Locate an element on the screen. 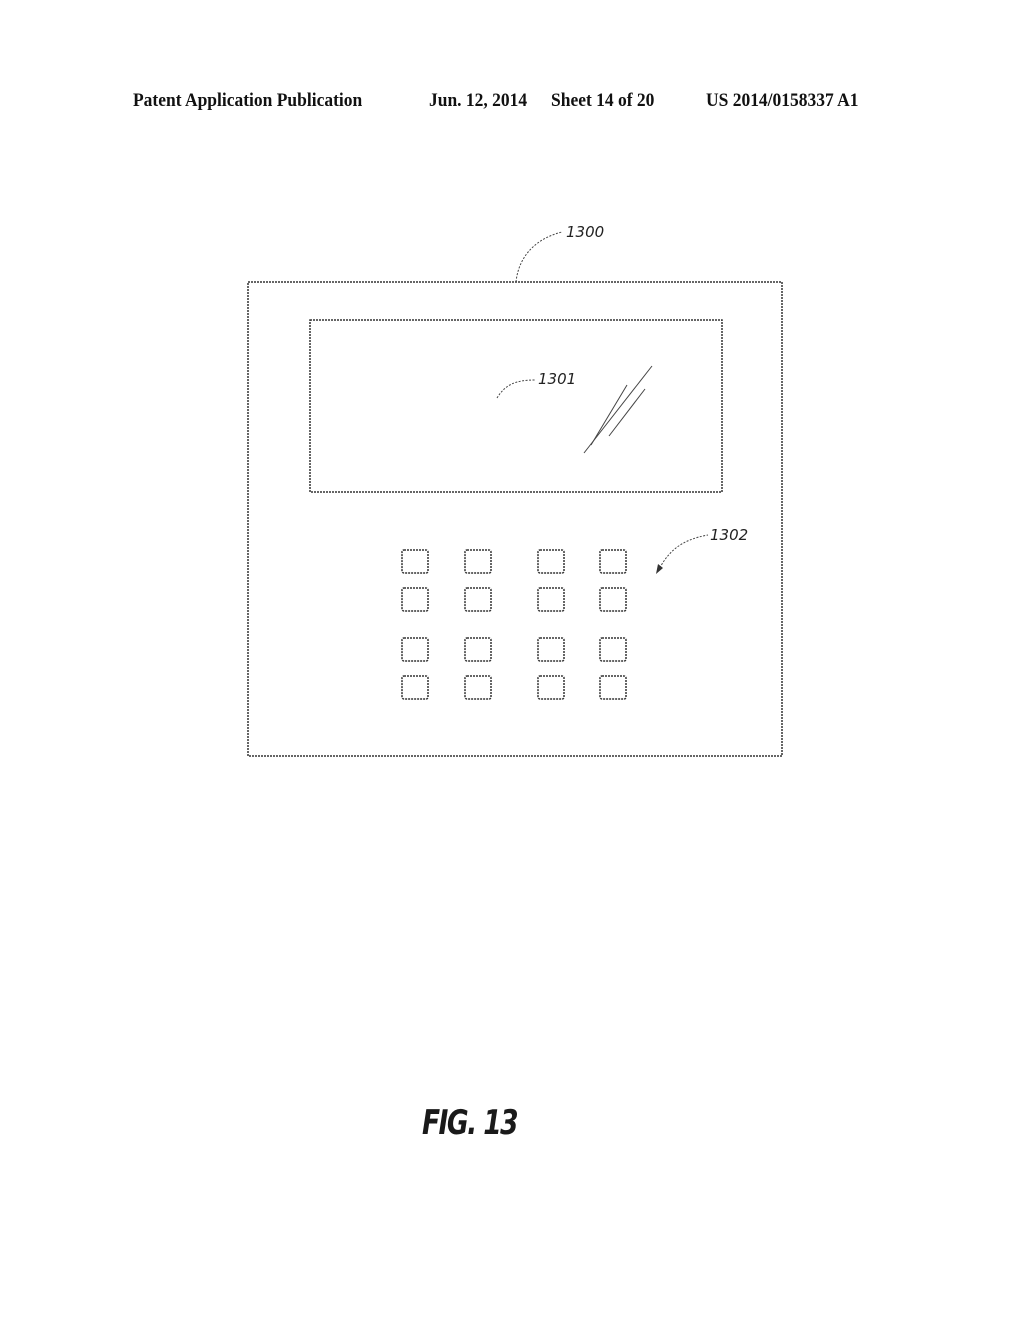 This screenshot has height=1320, width=1024. ref-numeral-1300: 1300 is located at coordinates (585, 232).